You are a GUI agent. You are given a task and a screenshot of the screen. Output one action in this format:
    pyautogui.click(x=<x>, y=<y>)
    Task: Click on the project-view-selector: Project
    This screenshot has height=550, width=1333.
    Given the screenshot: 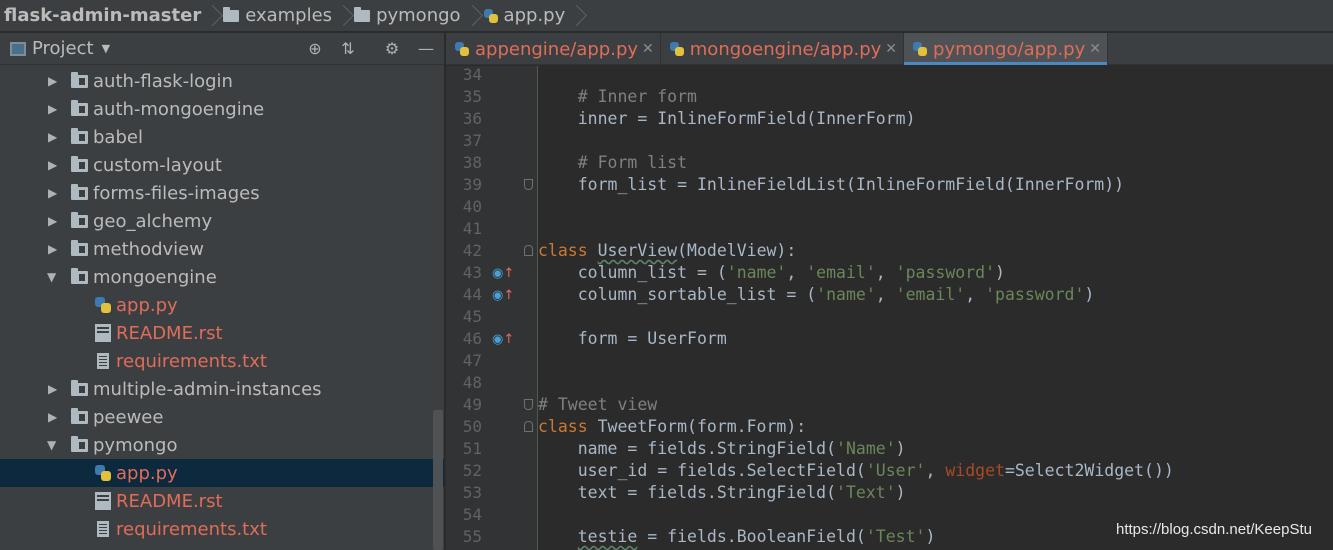 What is the action you would take?
    pyautogui.click(x=63, y=48)
    